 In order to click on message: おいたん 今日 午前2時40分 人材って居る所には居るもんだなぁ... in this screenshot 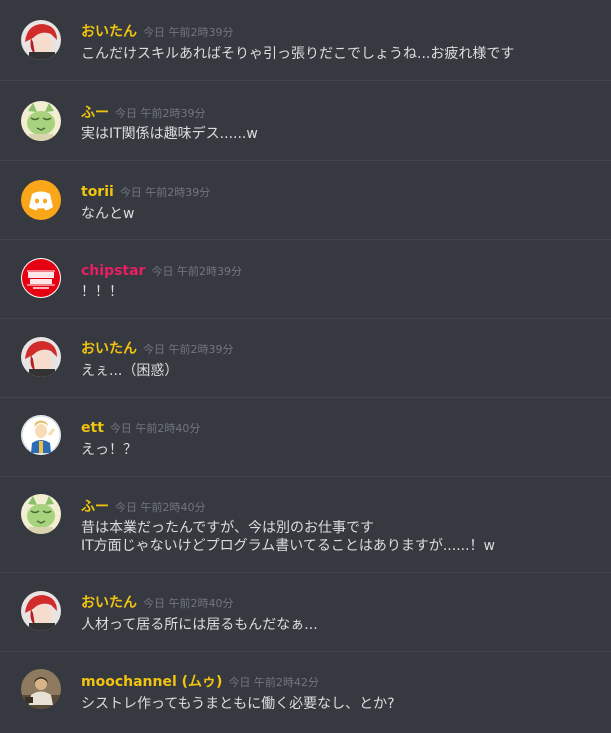, I will do `click(305, 612)`.